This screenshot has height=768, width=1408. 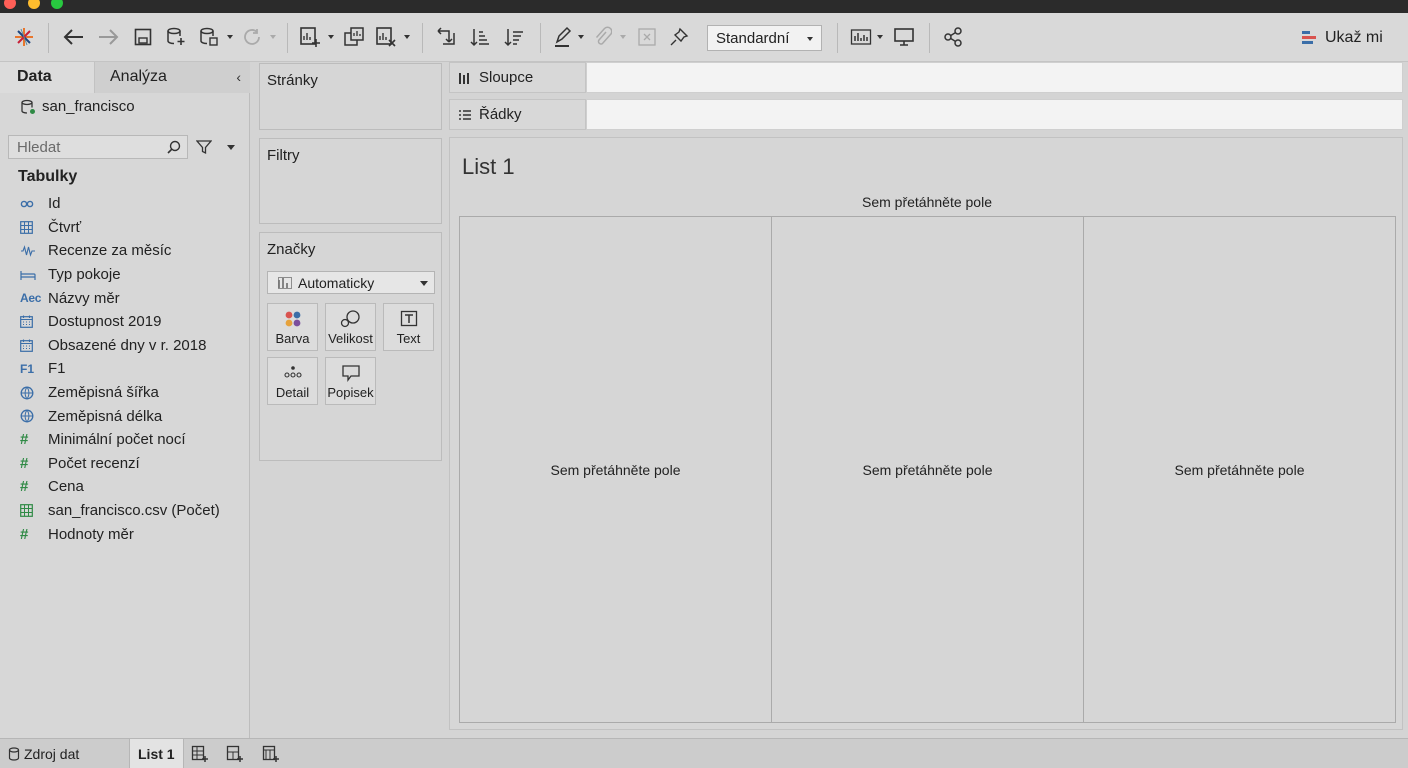 What do you see at coordinates (209, 37) in the screenshot?
I see `datasource-settings-icon` at bounding box center [209, 37].